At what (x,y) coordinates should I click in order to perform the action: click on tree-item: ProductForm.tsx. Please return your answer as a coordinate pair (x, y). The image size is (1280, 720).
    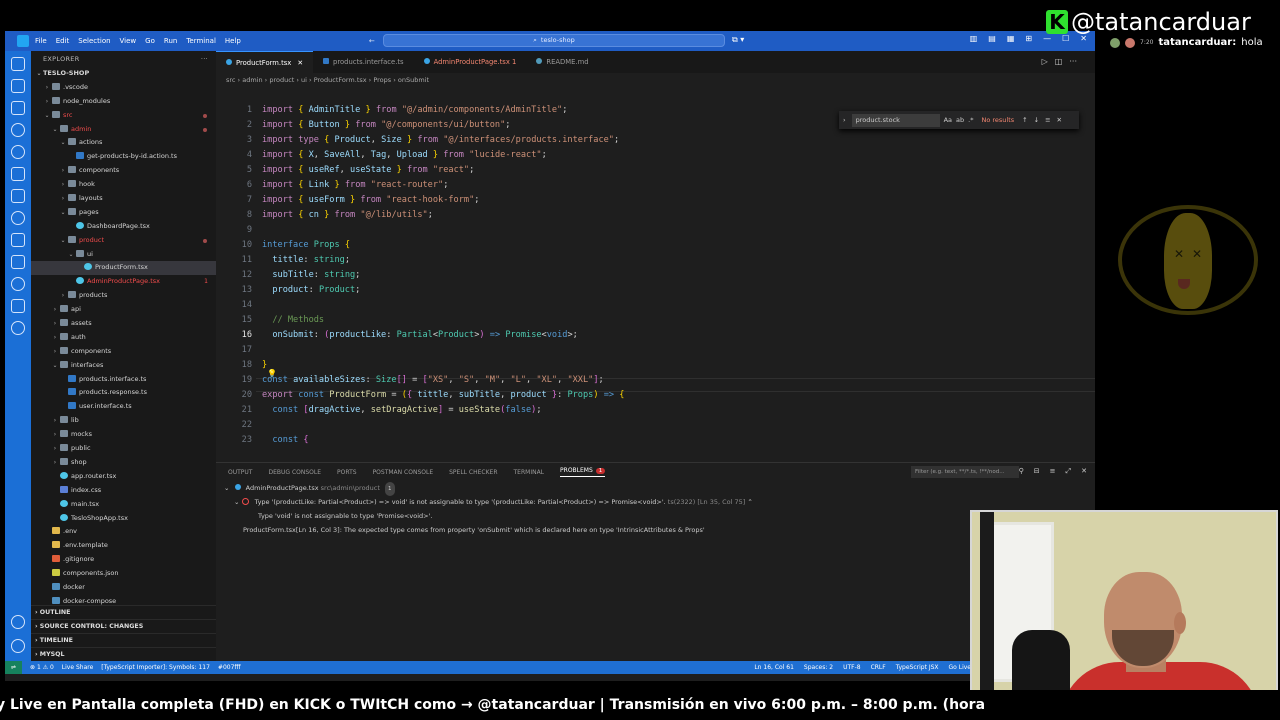
    Looking at the image, I should click on (123, 268).